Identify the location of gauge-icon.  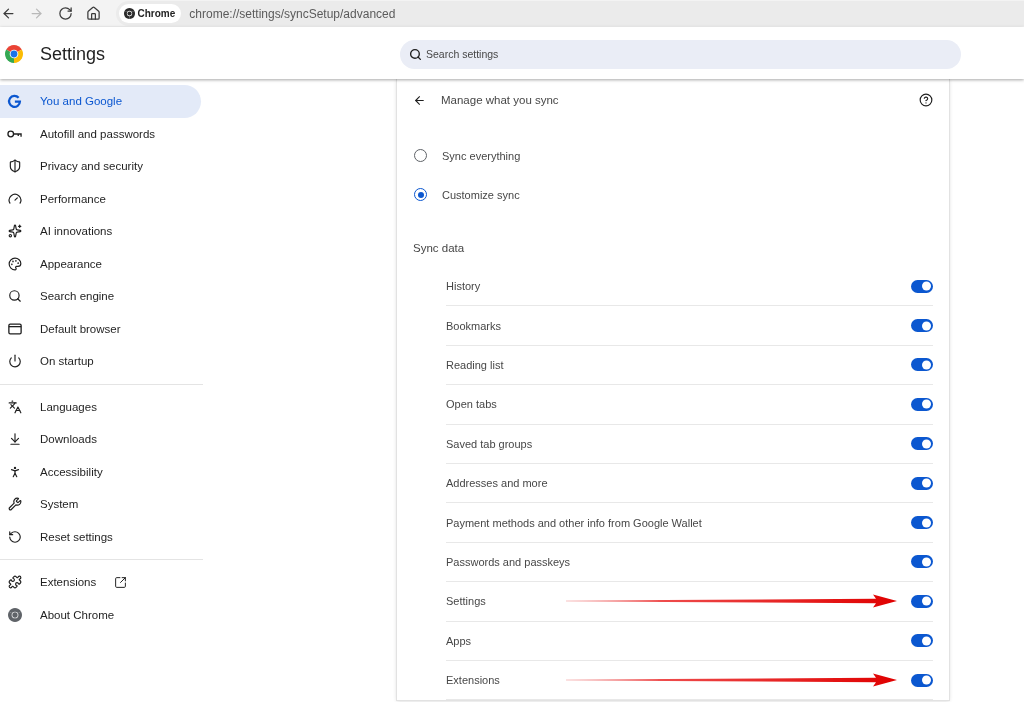
(14, 198).